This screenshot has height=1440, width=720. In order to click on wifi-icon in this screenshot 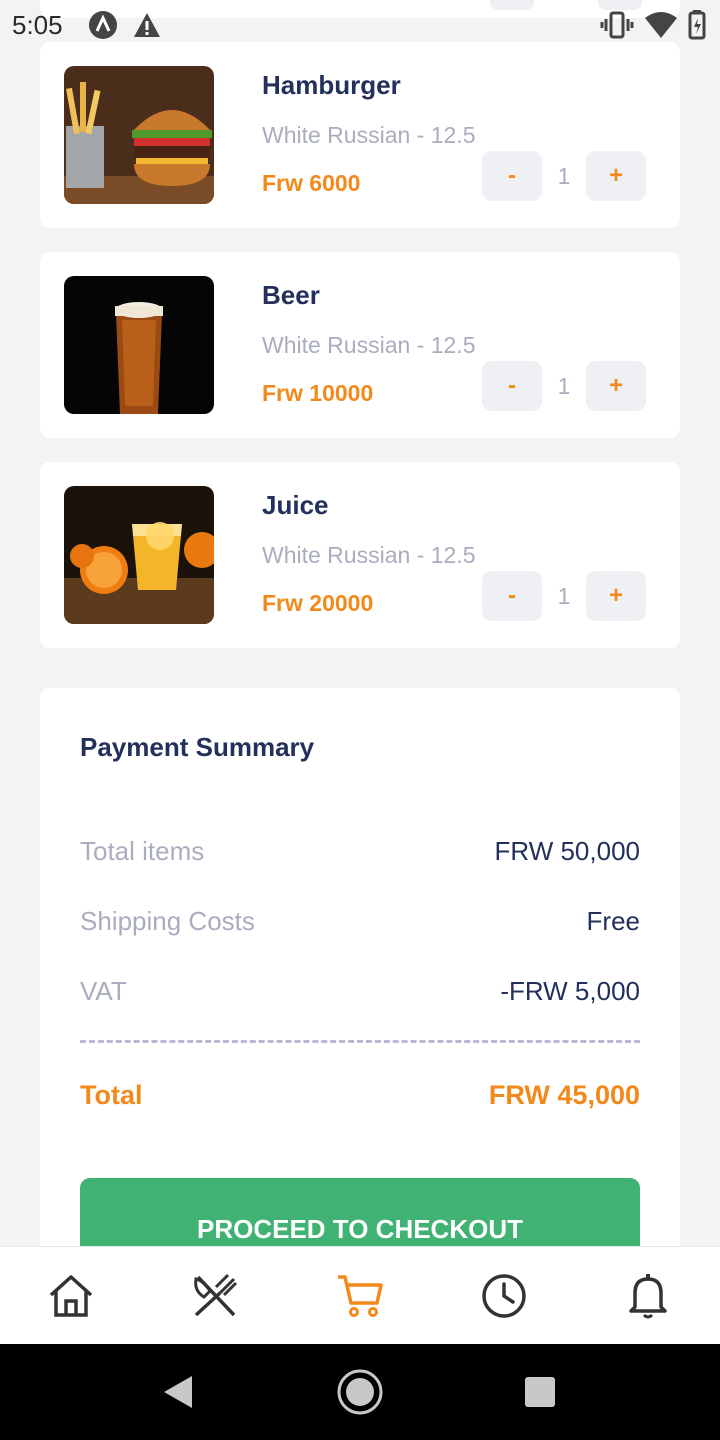, I will do `click(661, 27)`.